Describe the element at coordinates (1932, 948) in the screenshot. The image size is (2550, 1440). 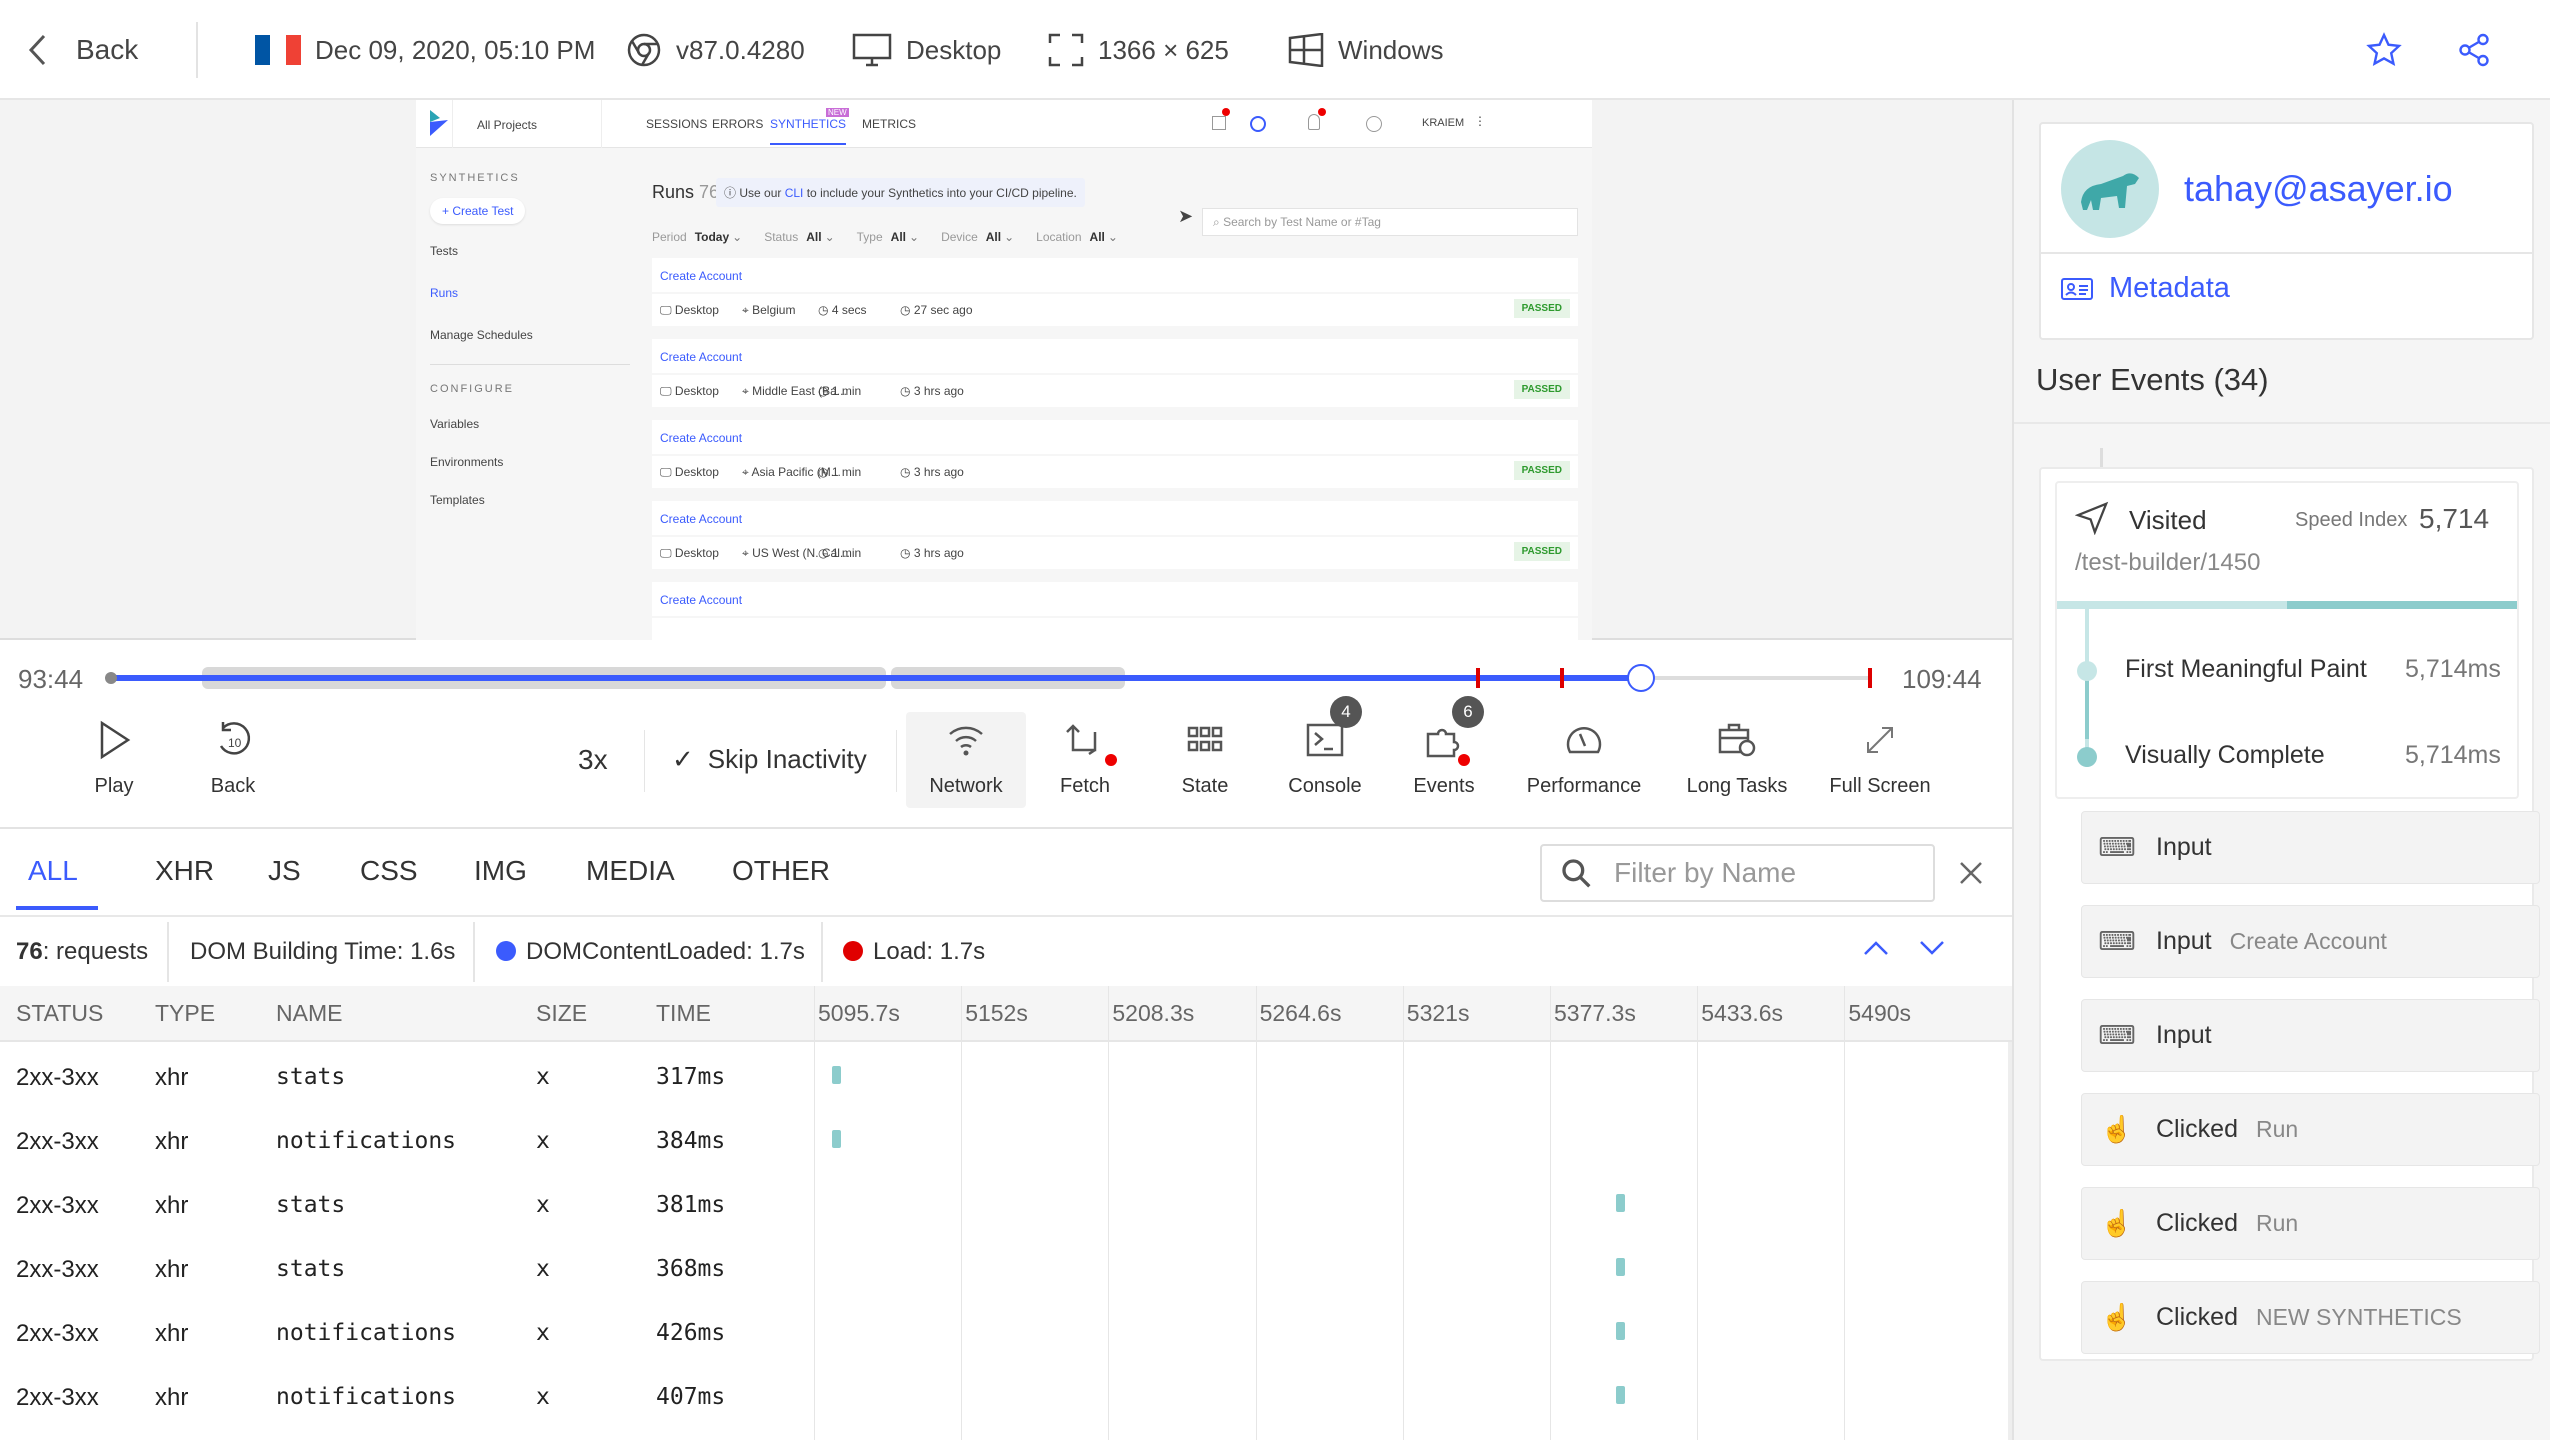
I see `chevron-down-icon` at that location.